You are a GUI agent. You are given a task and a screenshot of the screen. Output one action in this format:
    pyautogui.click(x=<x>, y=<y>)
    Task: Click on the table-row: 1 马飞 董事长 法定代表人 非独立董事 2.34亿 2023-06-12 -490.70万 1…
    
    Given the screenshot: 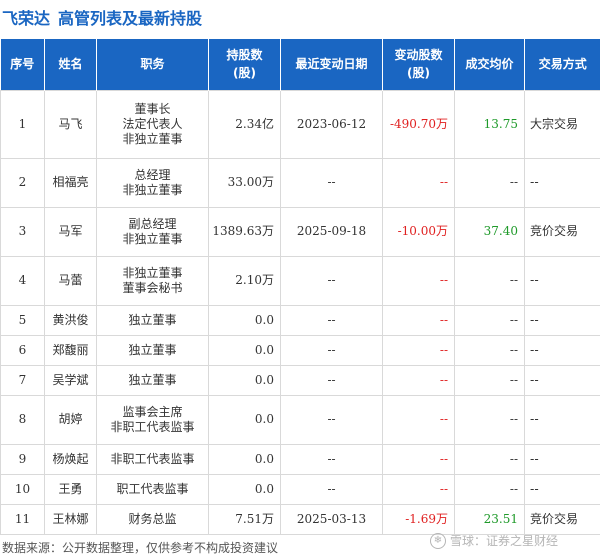 What is the action you would take?
    pyautogui.click(x=300, y=124)
    